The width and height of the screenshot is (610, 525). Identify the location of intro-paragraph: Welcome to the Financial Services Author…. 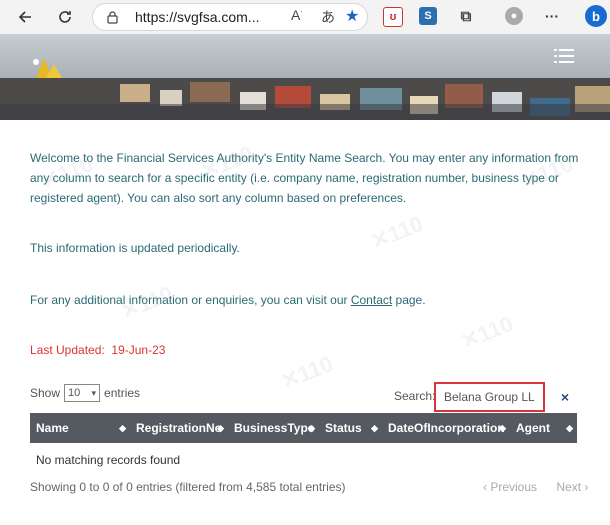
(304, 178).